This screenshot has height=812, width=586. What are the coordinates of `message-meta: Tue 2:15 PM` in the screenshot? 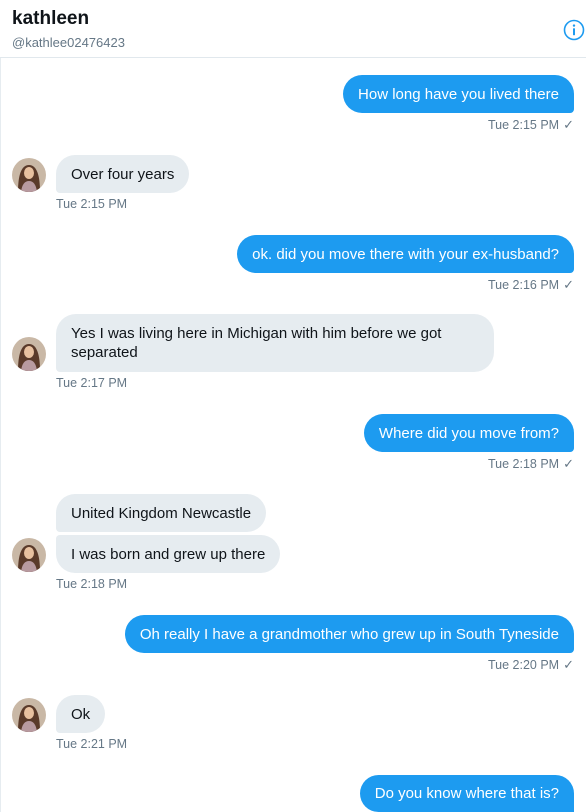 It's located at (91, 204).